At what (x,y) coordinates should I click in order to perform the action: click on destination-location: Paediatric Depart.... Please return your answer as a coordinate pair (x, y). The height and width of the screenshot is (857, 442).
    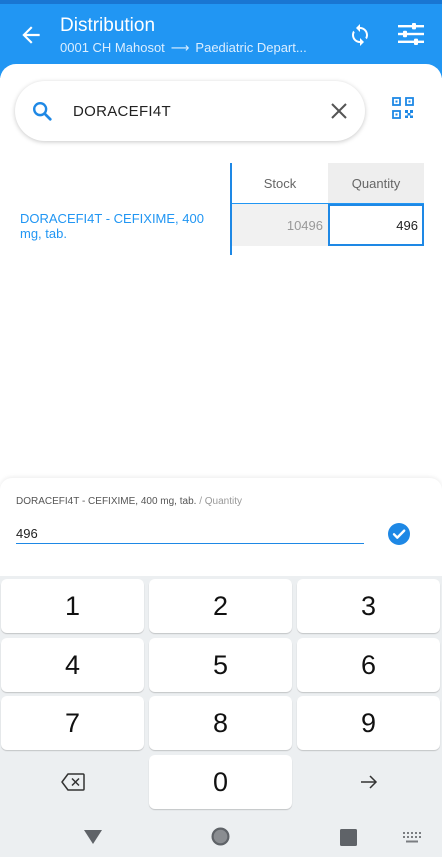
    Looking at the image, I should click on (251, 47).